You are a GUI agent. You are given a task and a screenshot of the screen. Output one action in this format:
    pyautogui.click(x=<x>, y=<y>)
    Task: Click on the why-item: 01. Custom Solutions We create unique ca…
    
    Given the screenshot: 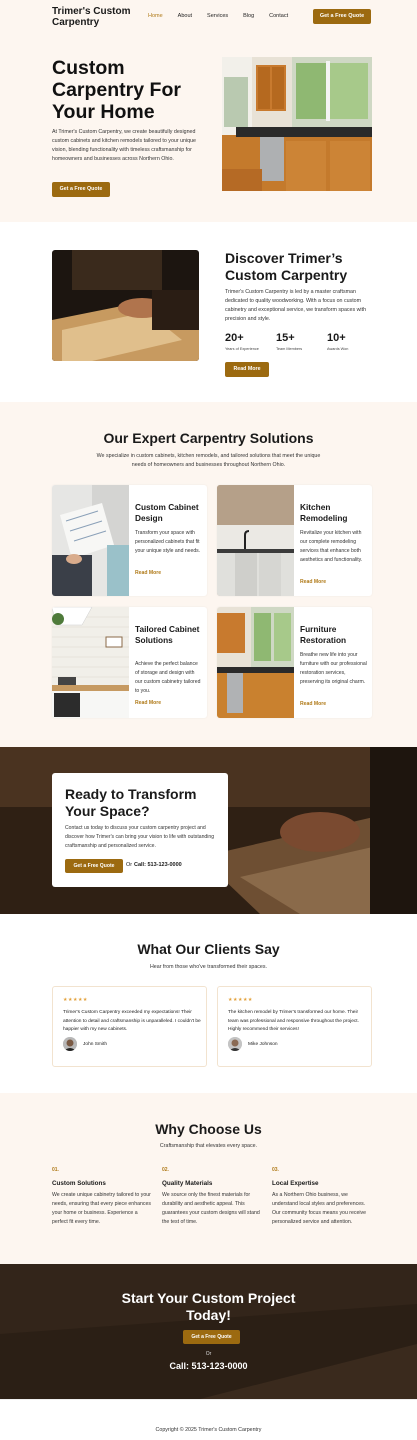 What is the action you would take?
    pyautogui.click(x=103, y=1197)
    